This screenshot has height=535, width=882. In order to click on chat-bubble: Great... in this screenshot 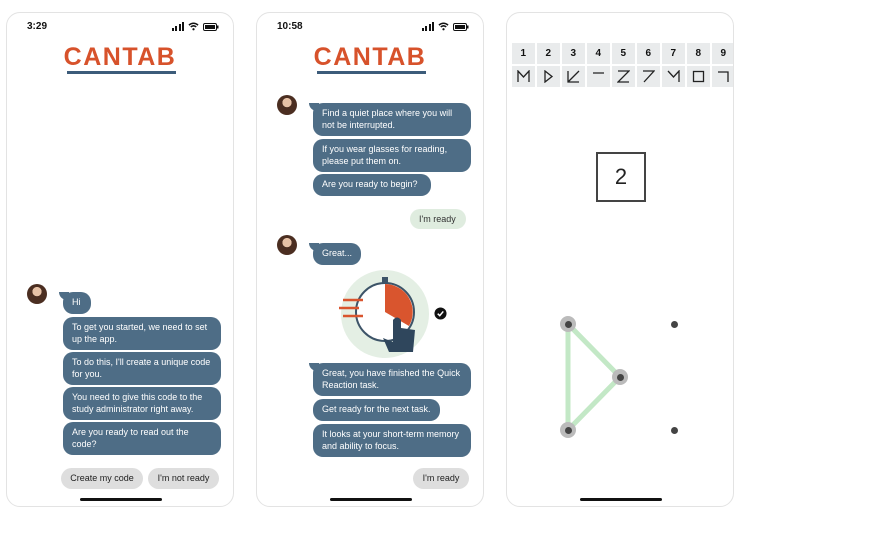, I will do `click(335, 254)`.